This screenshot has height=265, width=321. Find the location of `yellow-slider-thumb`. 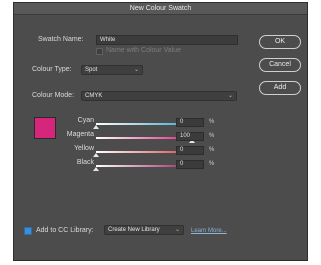

yellow-slider-thumb is located at coordinates (96, 155).